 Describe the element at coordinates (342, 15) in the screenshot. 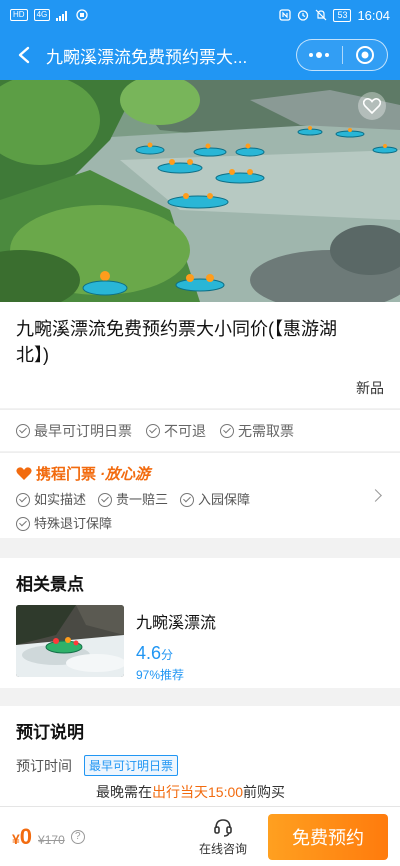

I see `battery-indicator: 53` at that location.